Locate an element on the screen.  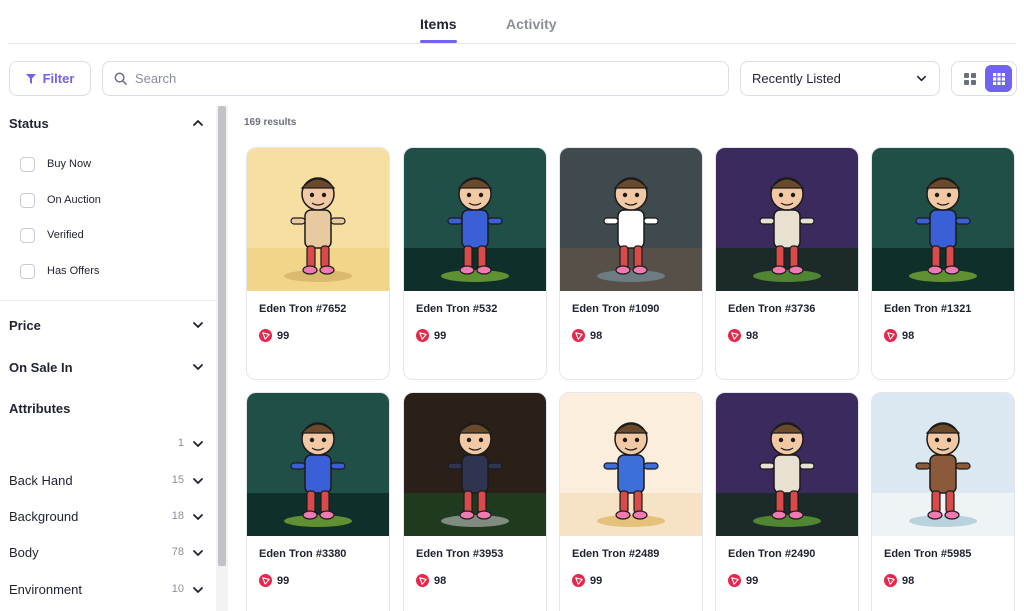
nft-name: Eden Tron #3953 is located at coordinates (460, 554).